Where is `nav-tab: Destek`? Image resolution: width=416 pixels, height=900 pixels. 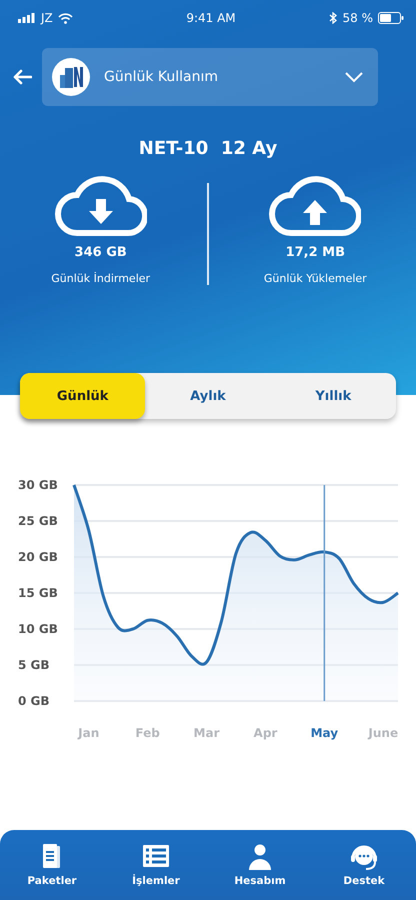 nav-tab: Destek is located at coordinates (364, 865).